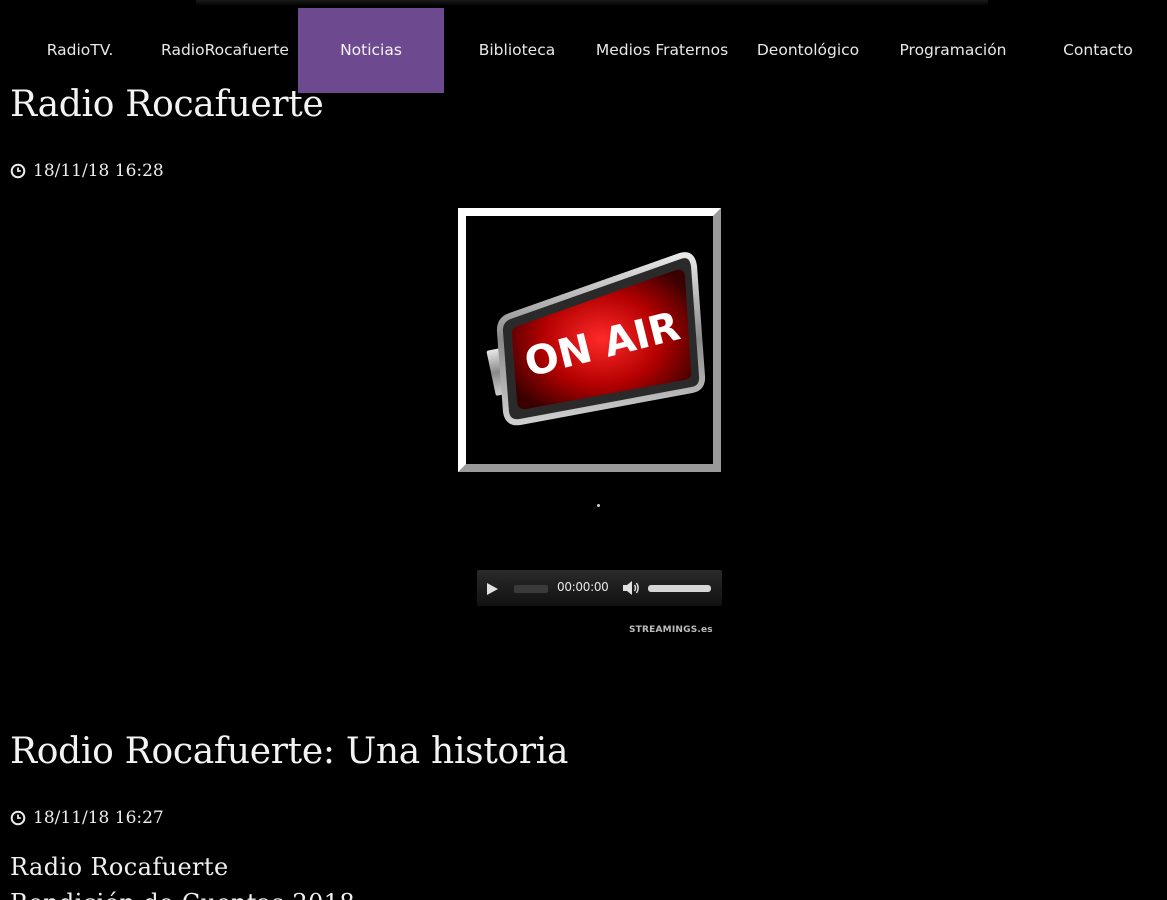  Describe the element at coordinates (98, 818) in the screenshot. I see `post-date-text: 18/11/18 16:27` at that location.